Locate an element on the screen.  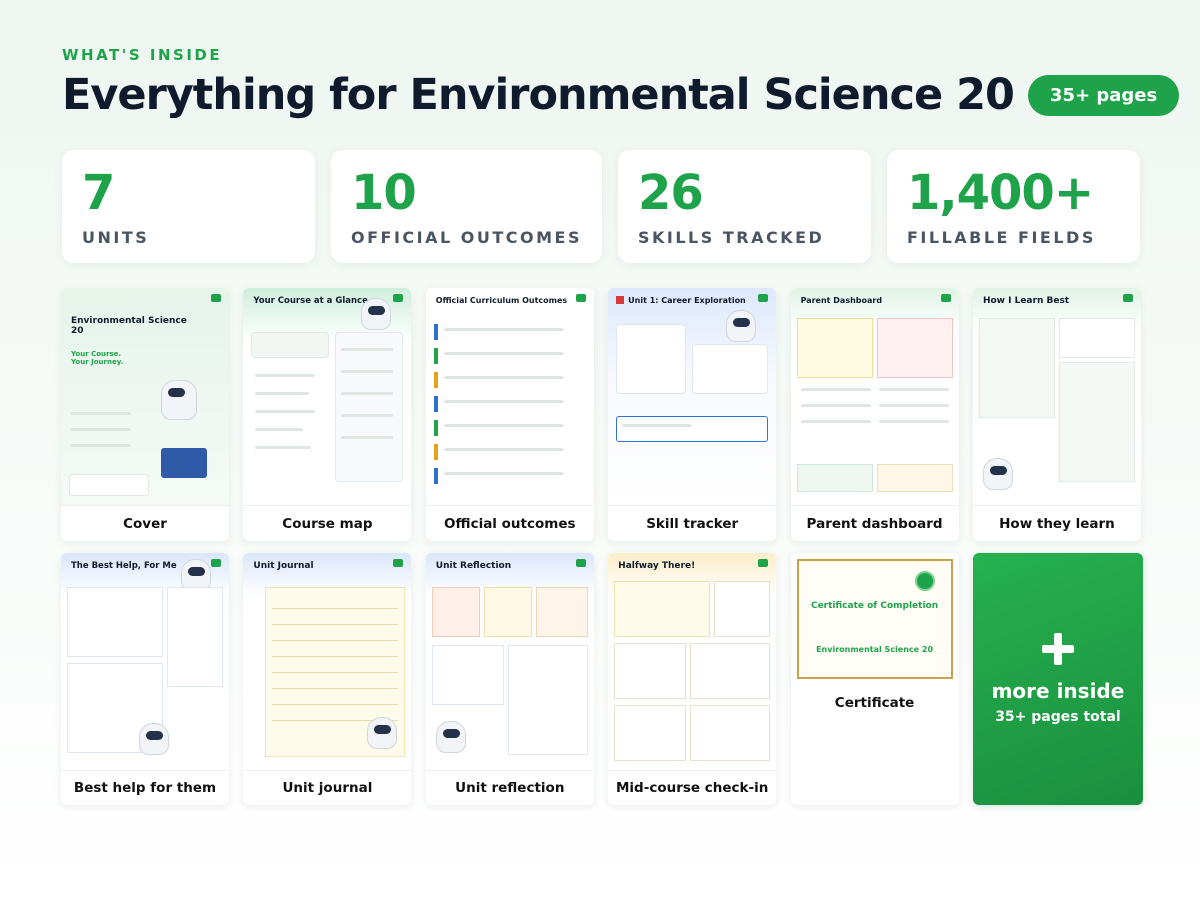
stat-fields: 1,400+ FILLABLE FIELDS is located at coordinates (1013, 206).